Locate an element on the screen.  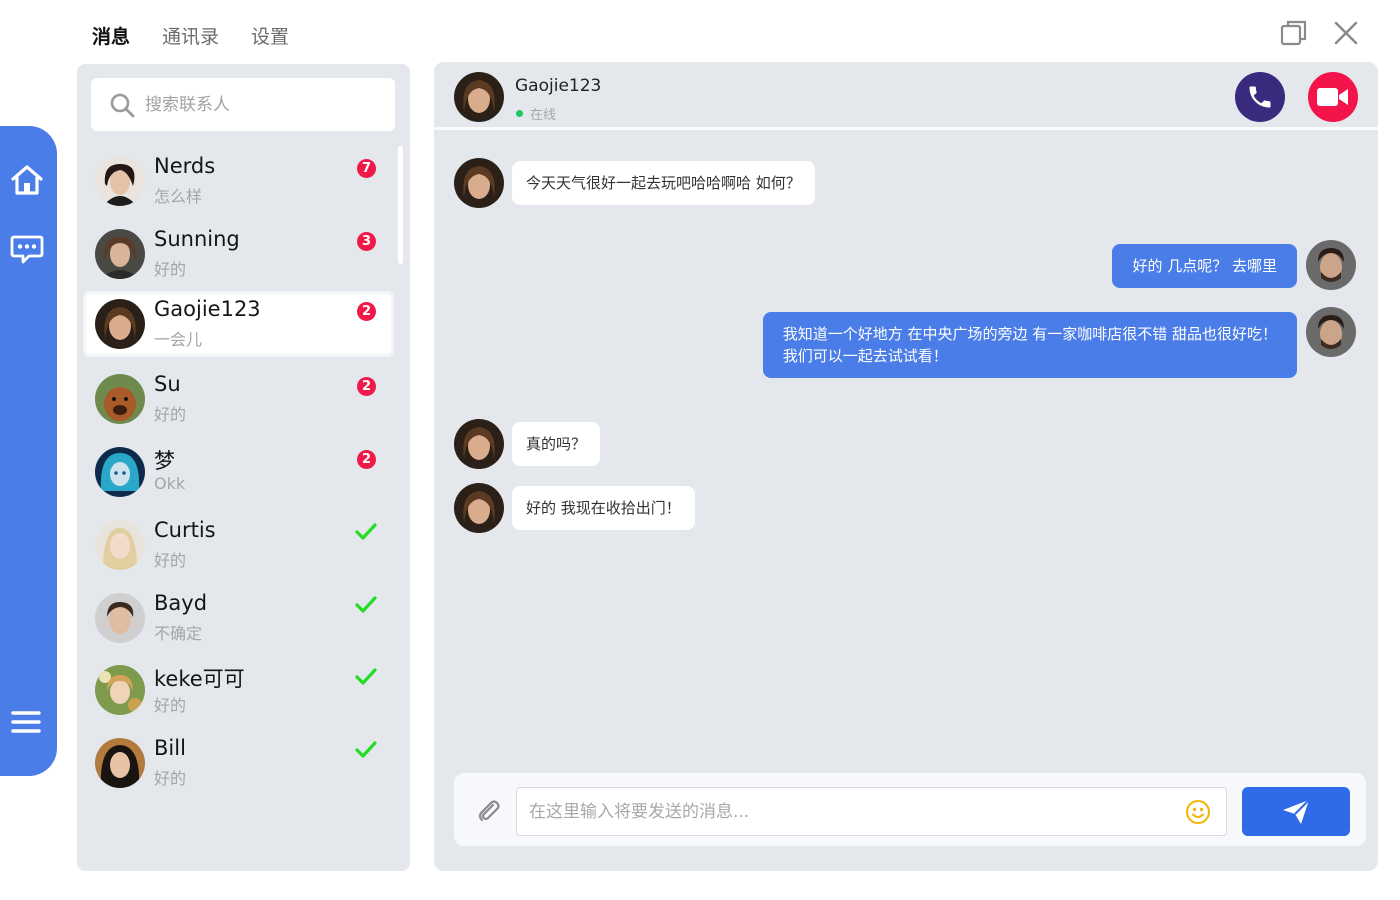
message-input-box is located at coordinates (871, 811).